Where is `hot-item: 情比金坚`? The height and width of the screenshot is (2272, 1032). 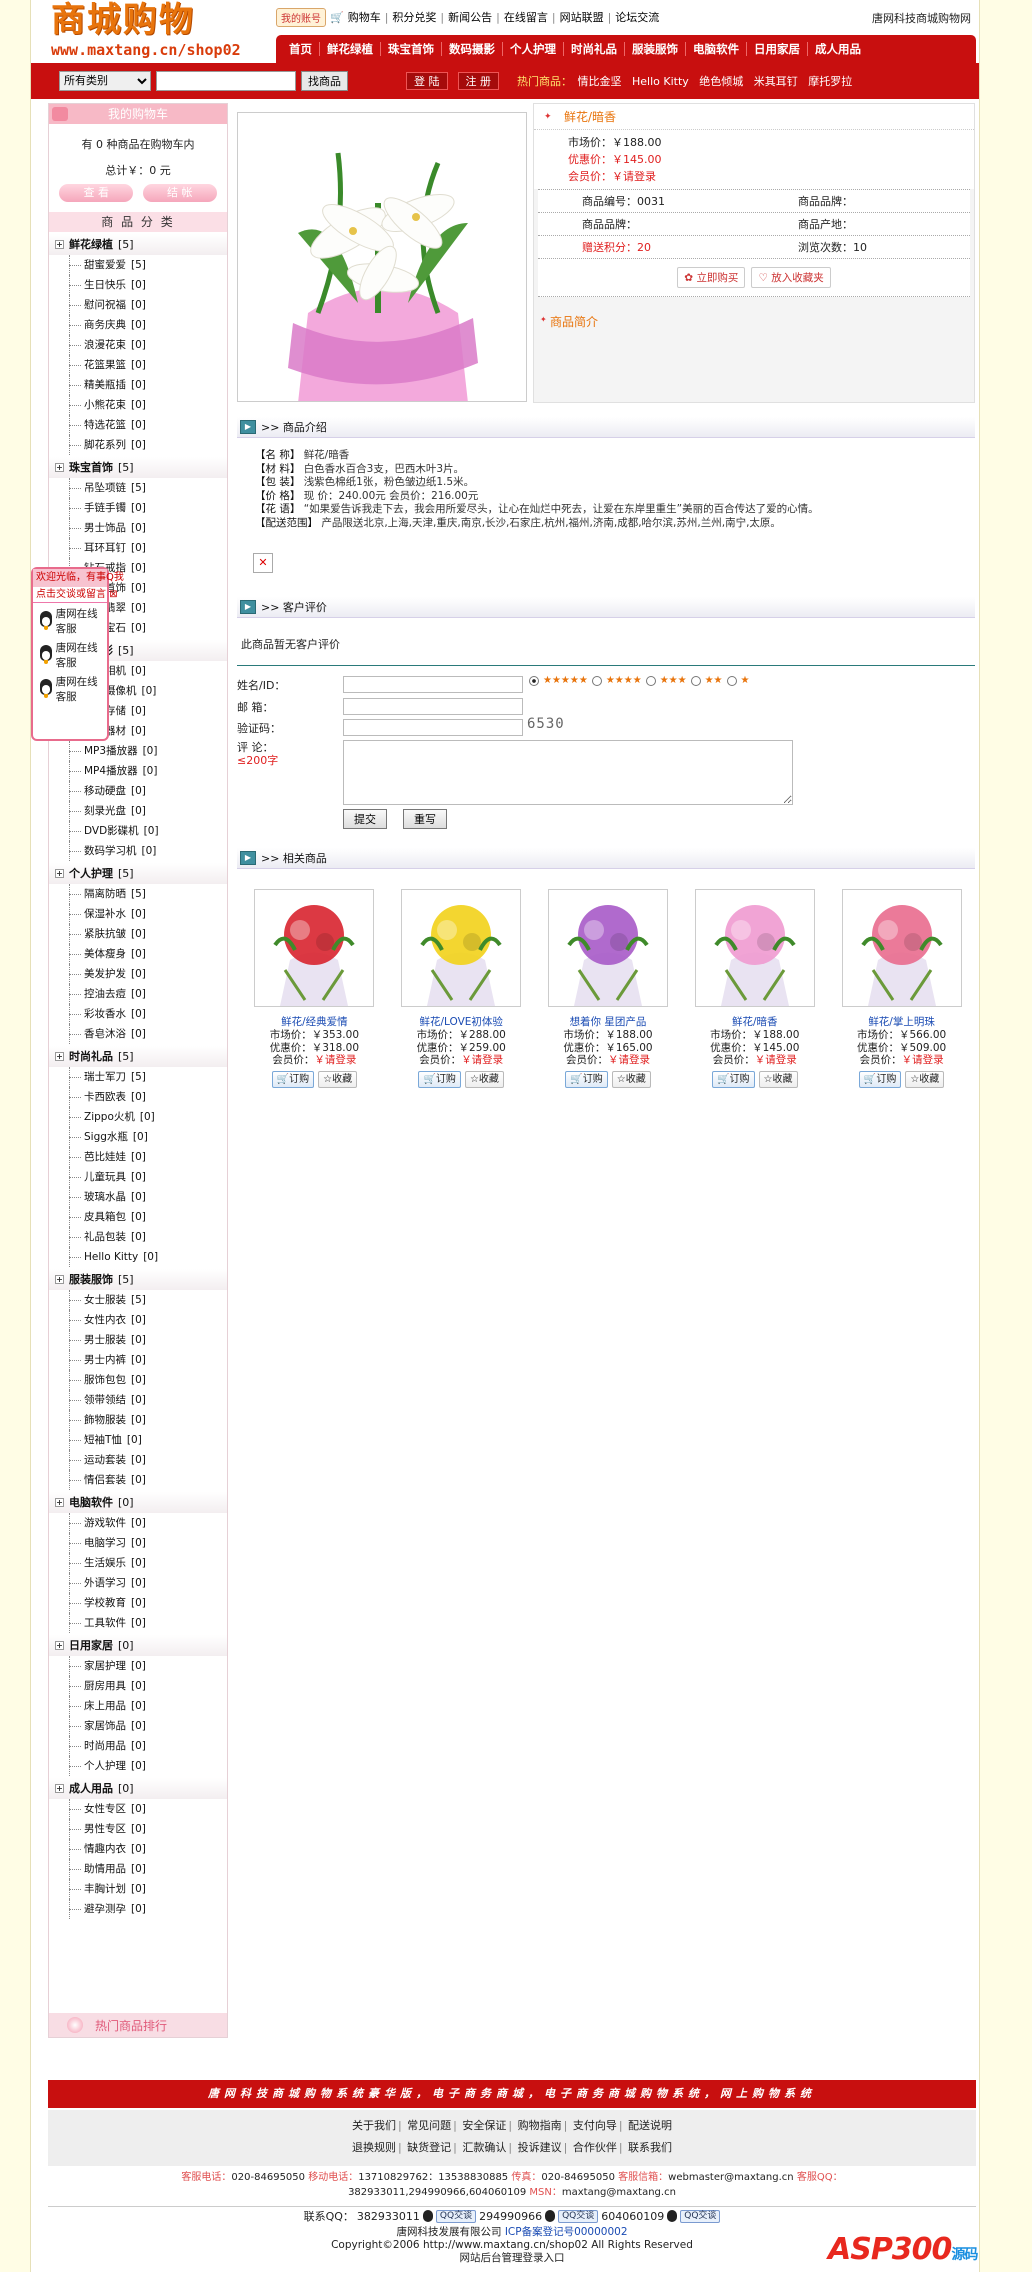
hot-item: 情比金坚 is located at coordinates (600, 81).